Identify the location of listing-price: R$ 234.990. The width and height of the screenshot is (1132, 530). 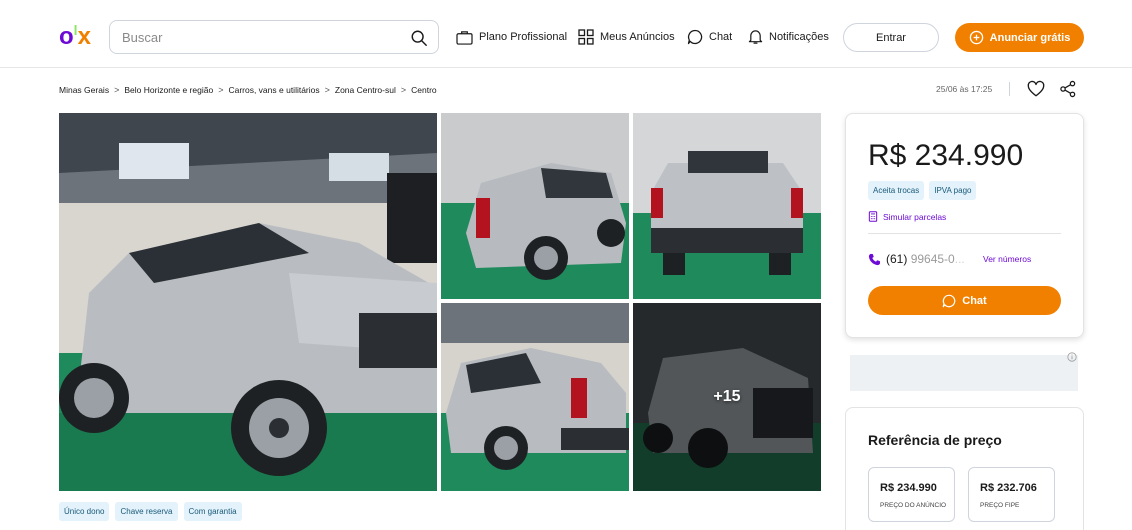
(946, 155).